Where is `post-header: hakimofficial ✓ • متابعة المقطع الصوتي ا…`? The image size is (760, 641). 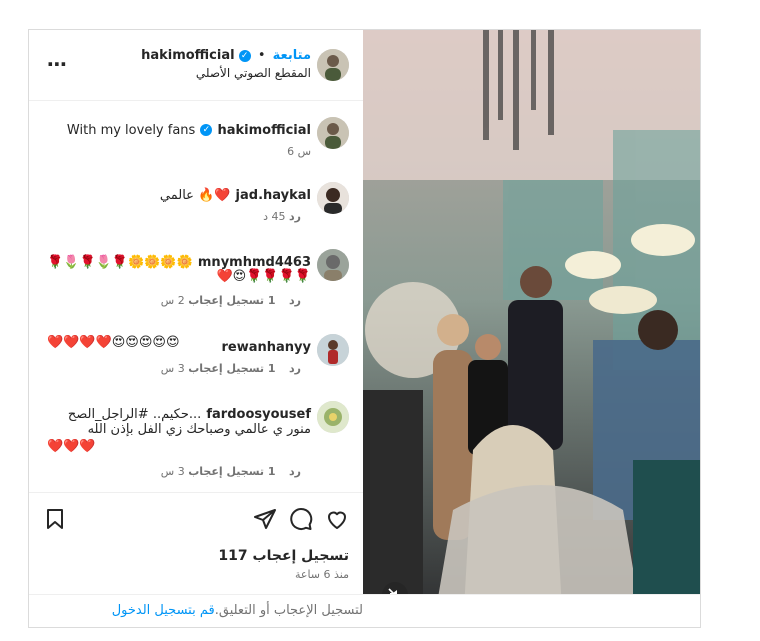
post-header: hakimofficial ✓ • متابعة المقطع الصوتي ا… is located at coordinates (226, 64).